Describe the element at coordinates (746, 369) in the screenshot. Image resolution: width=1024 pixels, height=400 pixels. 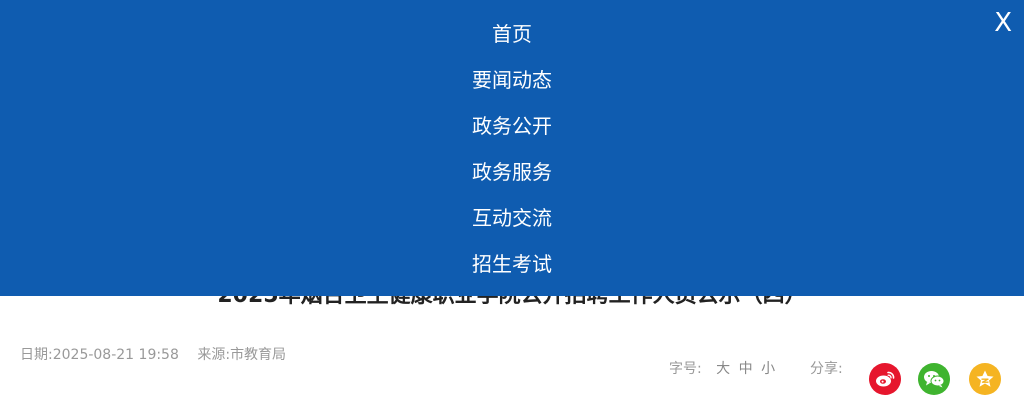
I see `font-size-medium: 中` at that location.